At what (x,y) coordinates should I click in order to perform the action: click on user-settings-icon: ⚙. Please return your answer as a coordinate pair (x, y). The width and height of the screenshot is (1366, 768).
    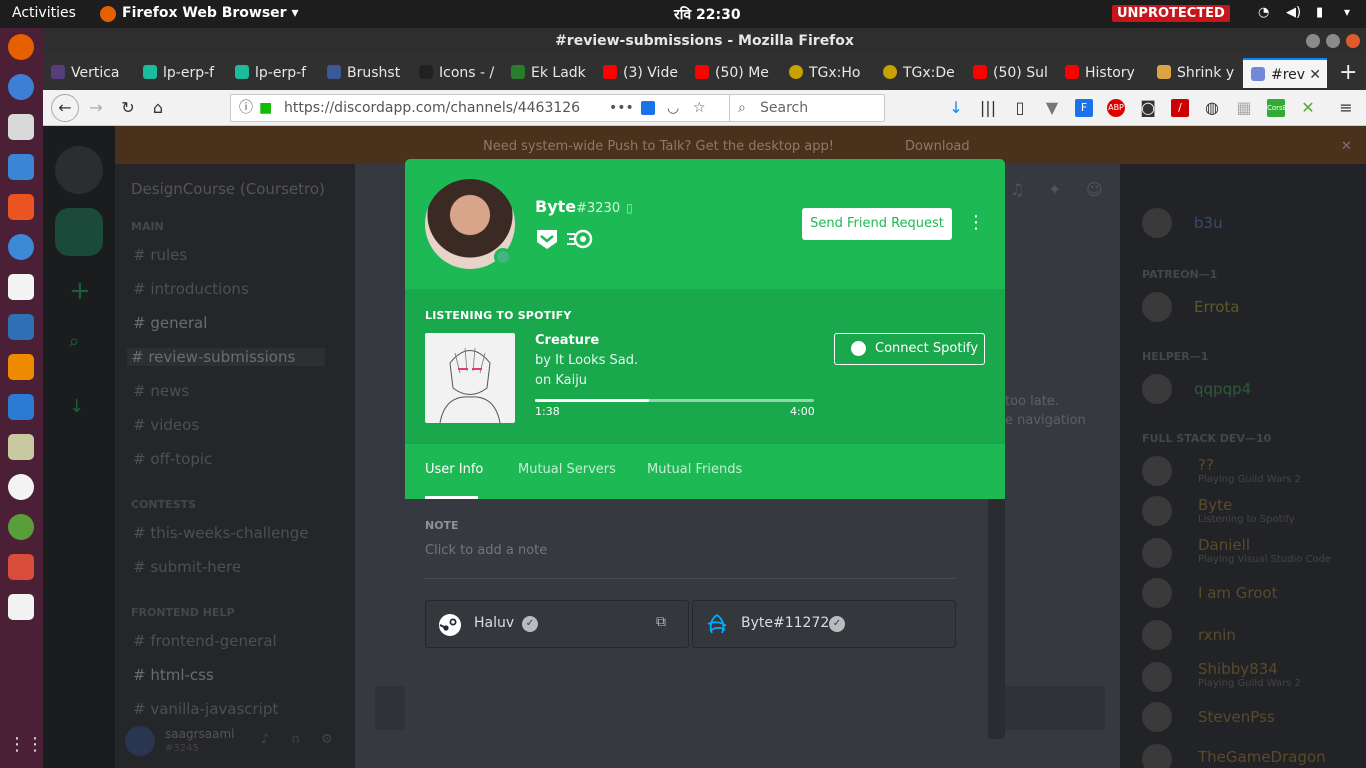
    Looking at the image, I should click on (327, 739).